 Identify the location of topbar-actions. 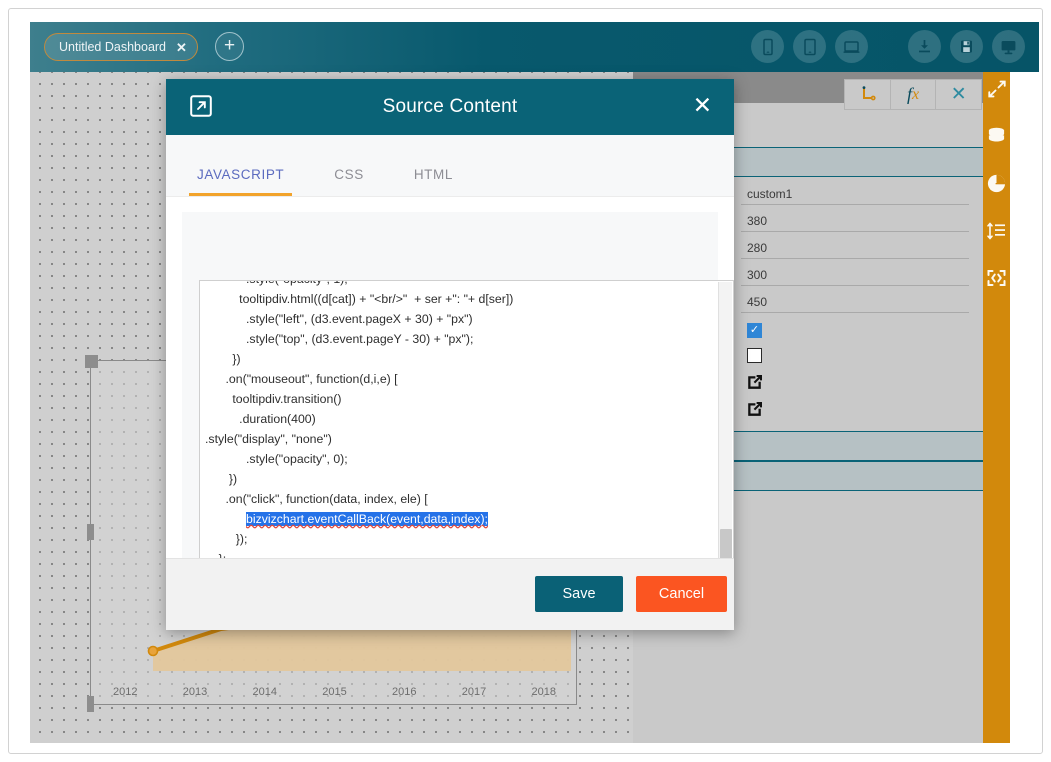
(888, 46).